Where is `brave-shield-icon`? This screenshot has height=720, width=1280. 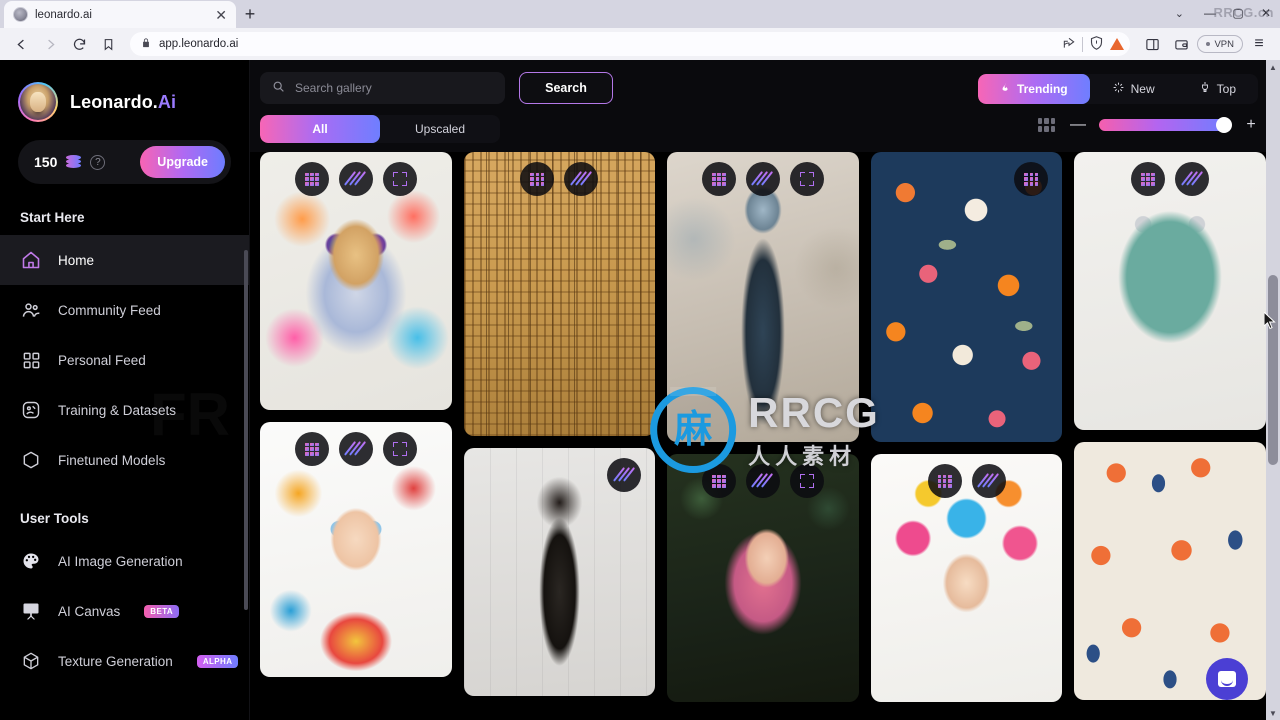
brave-shield-icon is located at coordinates (1096, 44).